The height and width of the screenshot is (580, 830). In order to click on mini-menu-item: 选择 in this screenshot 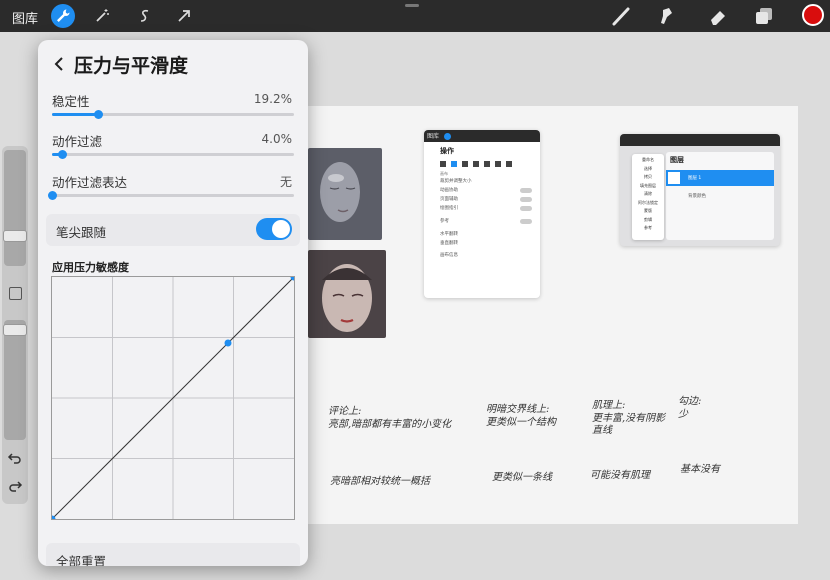, I will do `click(648, 168)`.